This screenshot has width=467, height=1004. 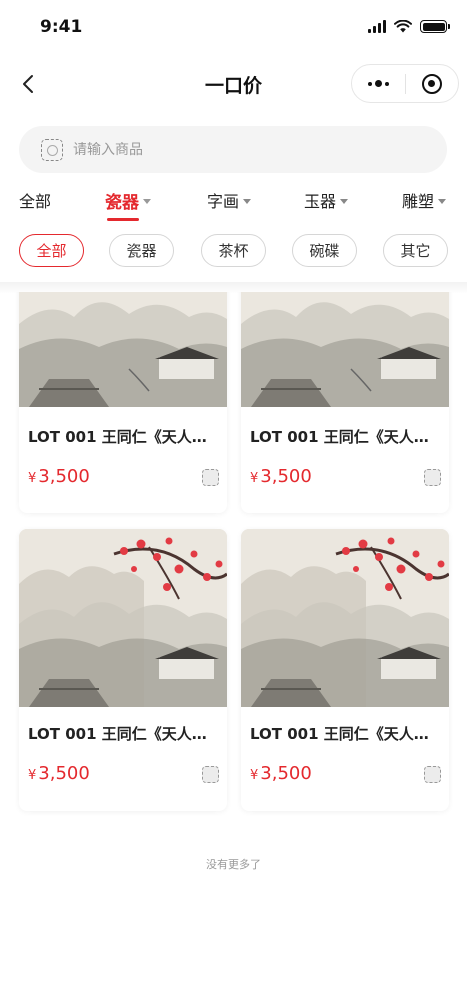 I want to click on chip-porcelain: 瓷器, so click(x=141, y=250).